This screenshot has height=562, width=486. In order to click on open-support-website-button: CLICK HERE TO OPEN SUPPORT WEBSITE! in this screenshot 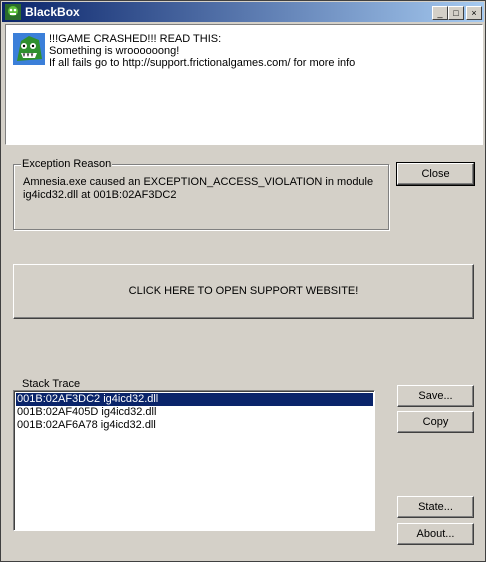, I will do `click(243, 291)`.